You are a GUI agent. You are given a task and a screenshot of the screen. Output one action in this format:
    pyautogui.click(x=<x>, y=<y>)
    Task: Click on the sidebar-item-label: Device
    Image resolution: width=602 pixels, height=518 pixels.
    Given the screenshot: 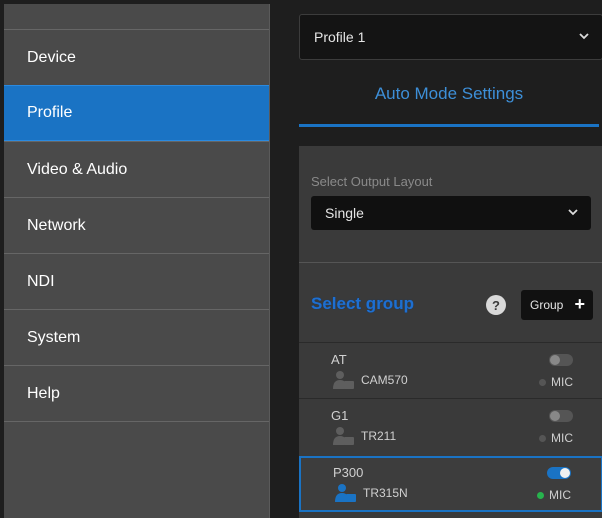 What is the action you would take?
    pyautogui.click(x=51, y=57)
    